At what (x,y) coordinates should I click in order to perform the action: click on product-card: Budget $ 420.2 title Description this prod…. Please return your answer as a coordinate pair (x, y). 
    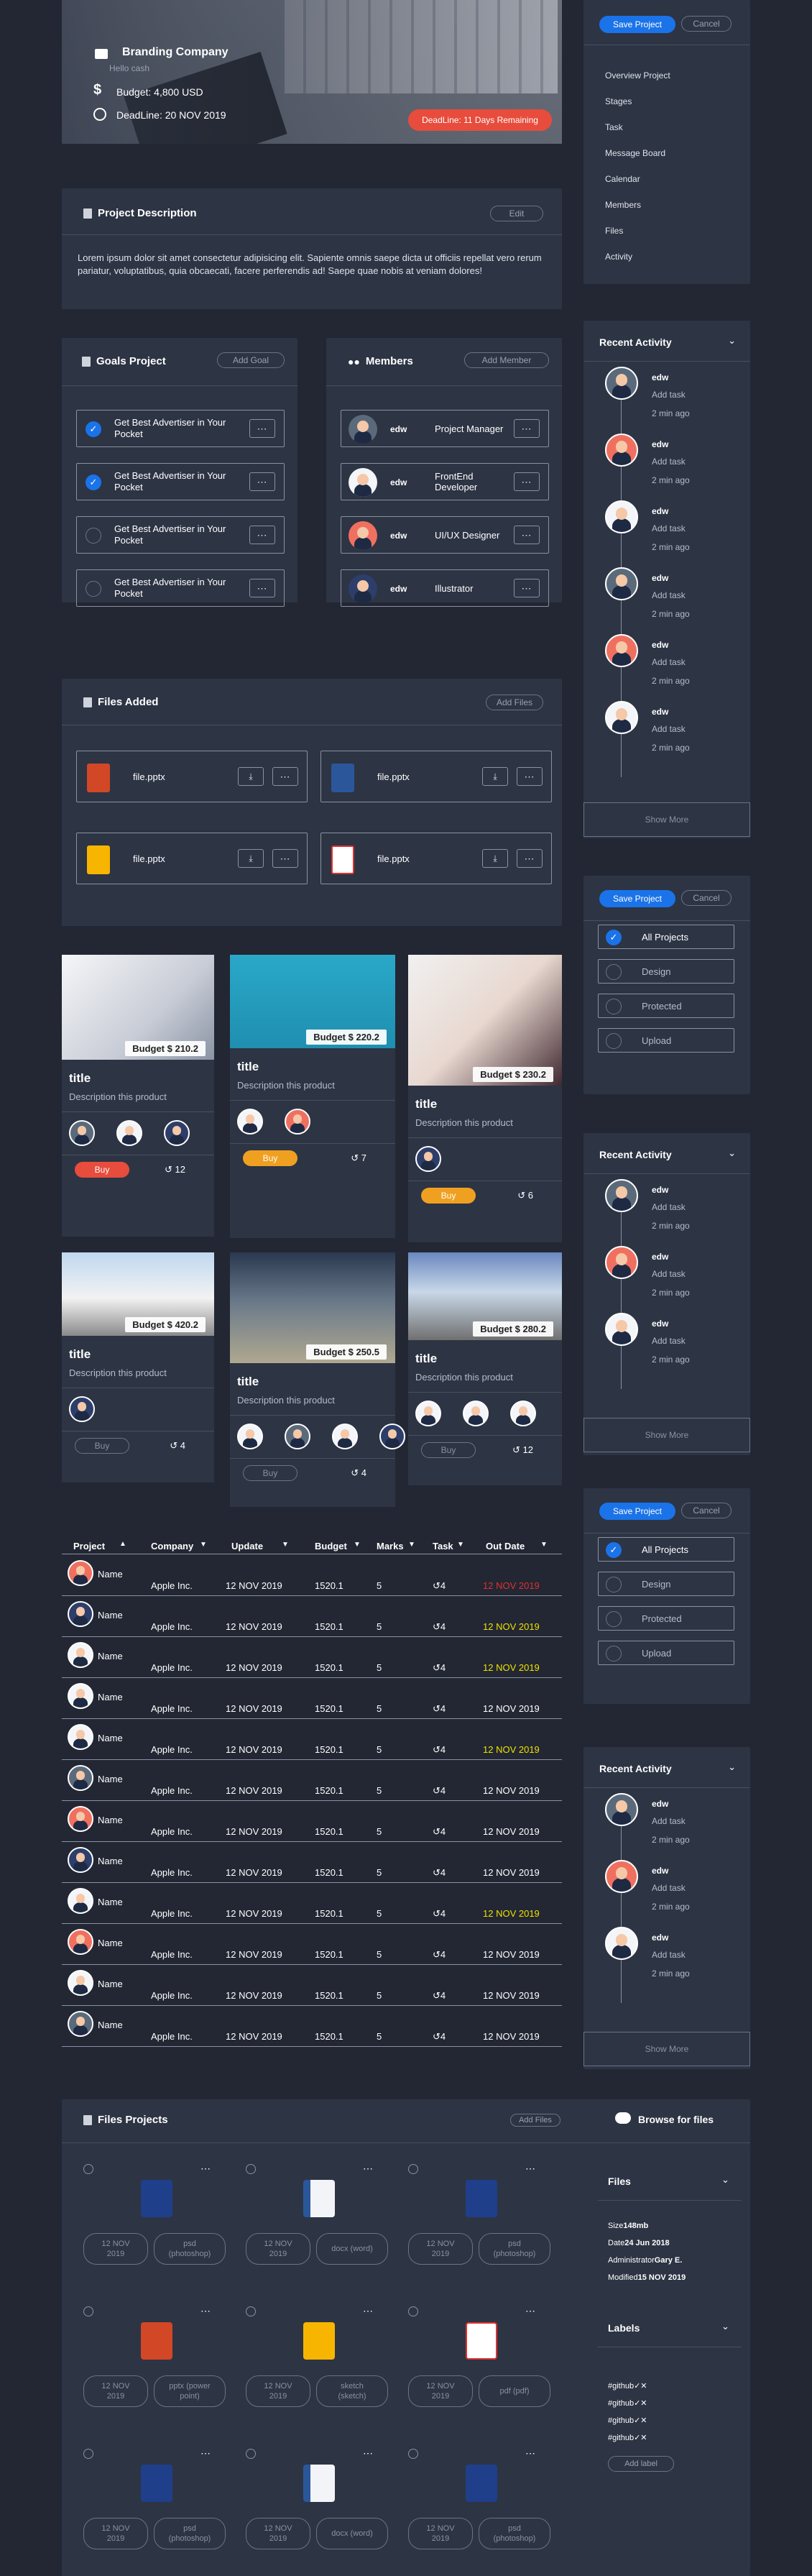
    Looking at the image, I should click on (138, 1367).